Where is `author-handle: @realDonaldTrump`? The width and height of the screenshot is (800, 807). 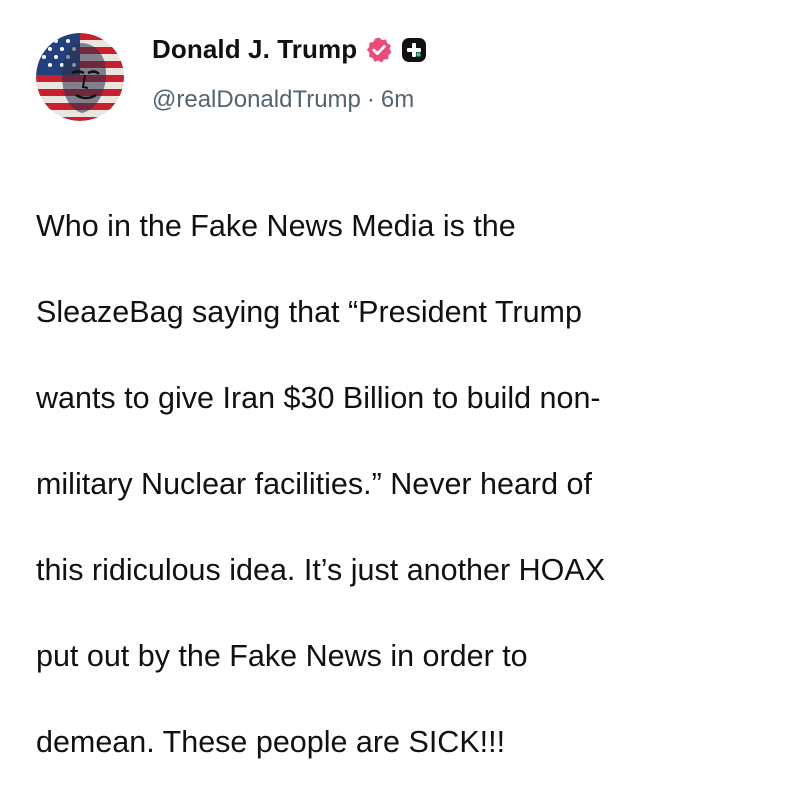 author-handle: @realDonaldTrump is located at coordinates (256, 100).